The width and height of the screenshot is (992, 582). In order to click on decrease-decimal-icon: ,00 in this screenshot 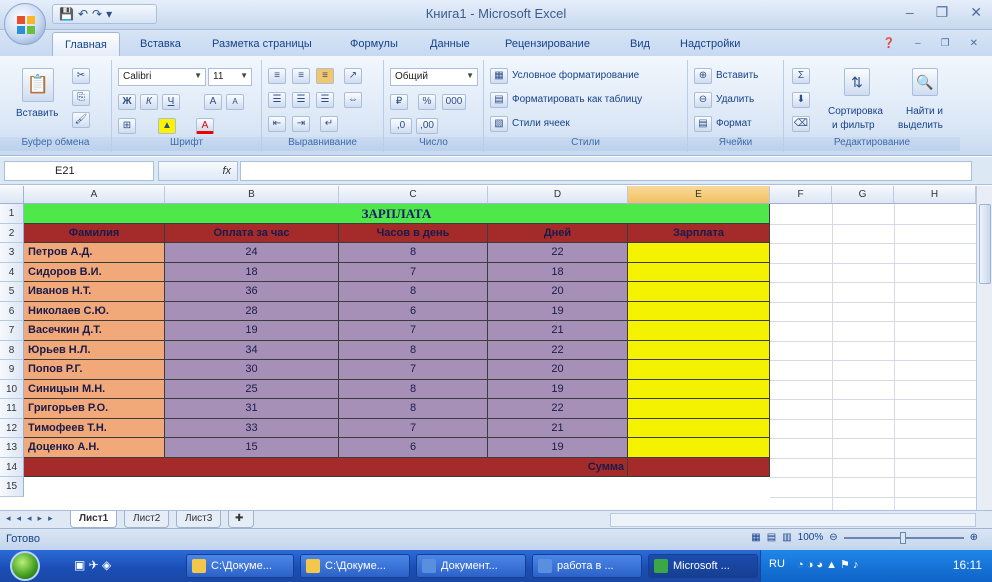, I will do `click(427, 126)`.